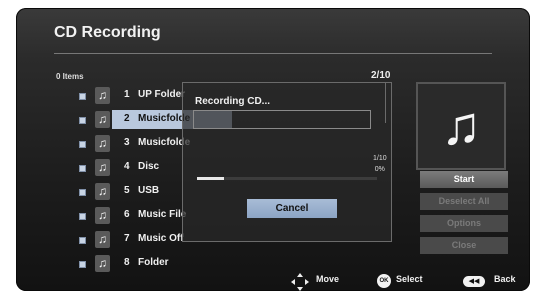 Image resolution: width=549 pixels, height=297 pixels. Describe the element at coordinates (384, 281) in the screenshot. I see `ok-icon: OK` at that location.